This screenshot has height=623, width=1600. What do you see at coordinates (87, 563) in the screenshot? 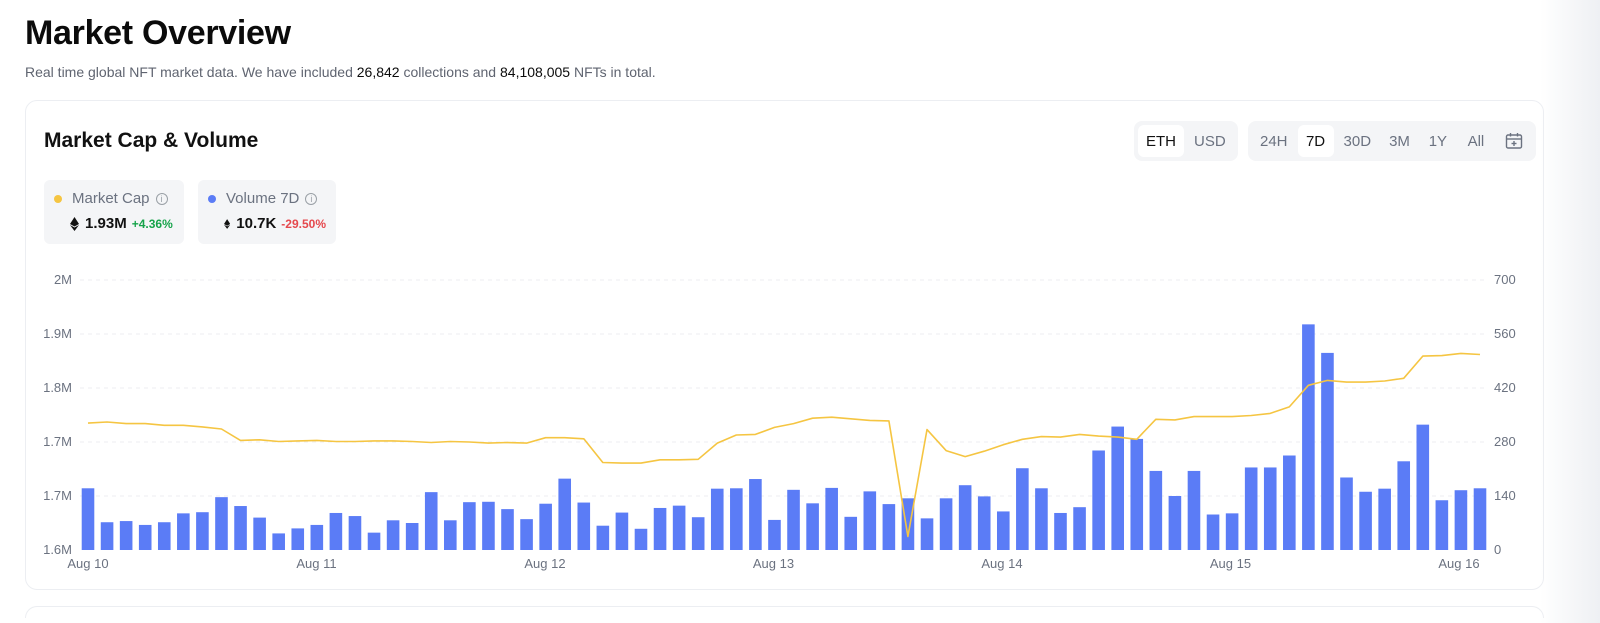
I see `x-axis-tick-label: Aug 10` at bounding box center [87, 563].